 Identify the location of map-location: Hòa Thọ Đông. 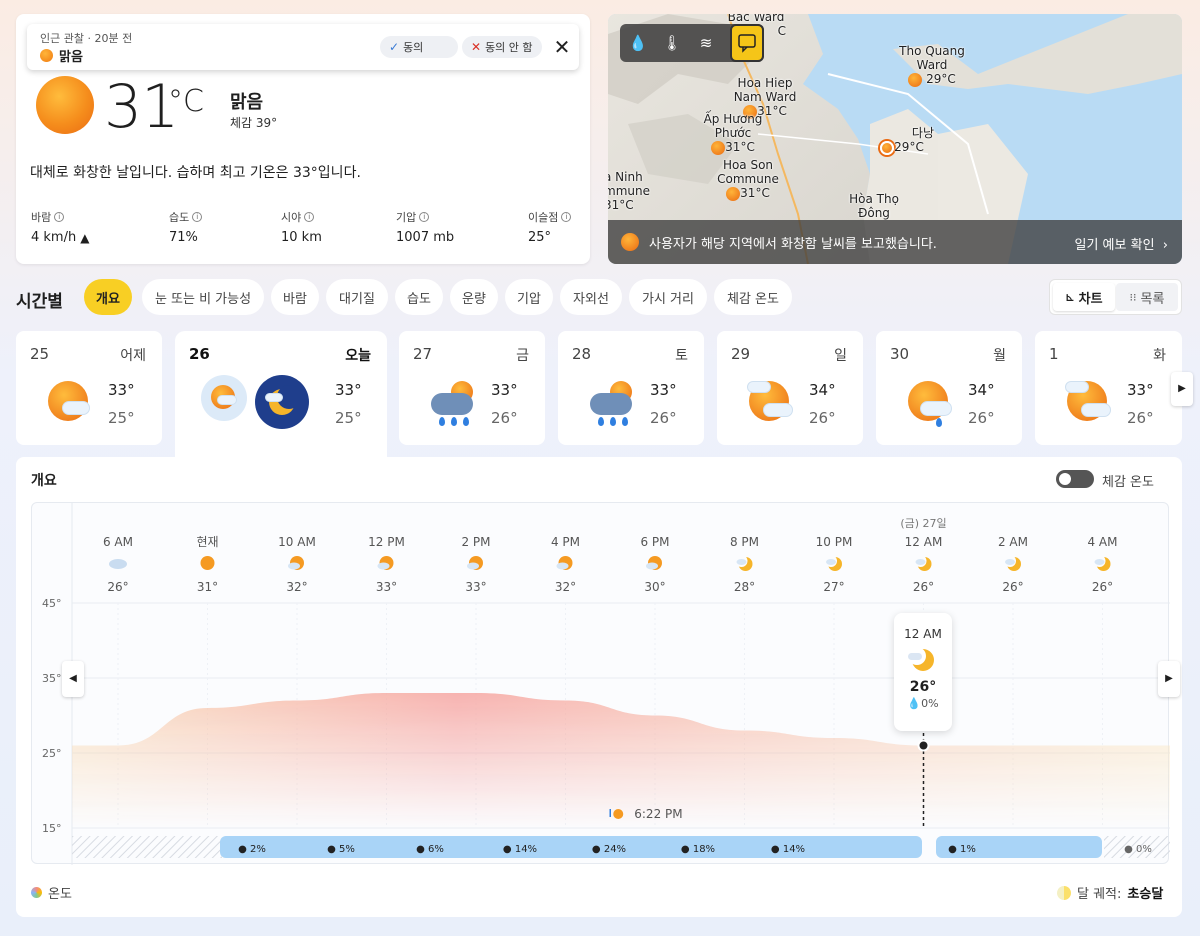
(874, 206).